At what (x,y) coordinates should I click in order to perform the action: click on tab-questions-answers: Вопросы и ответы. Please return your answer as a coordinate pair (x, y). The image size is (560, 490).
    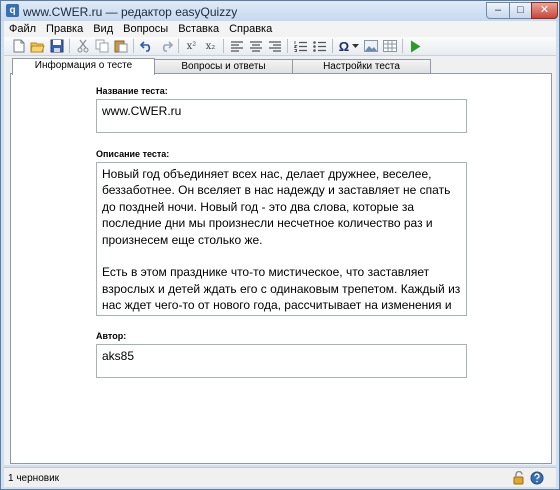
    Looking at the image, I should click on (223, 66).